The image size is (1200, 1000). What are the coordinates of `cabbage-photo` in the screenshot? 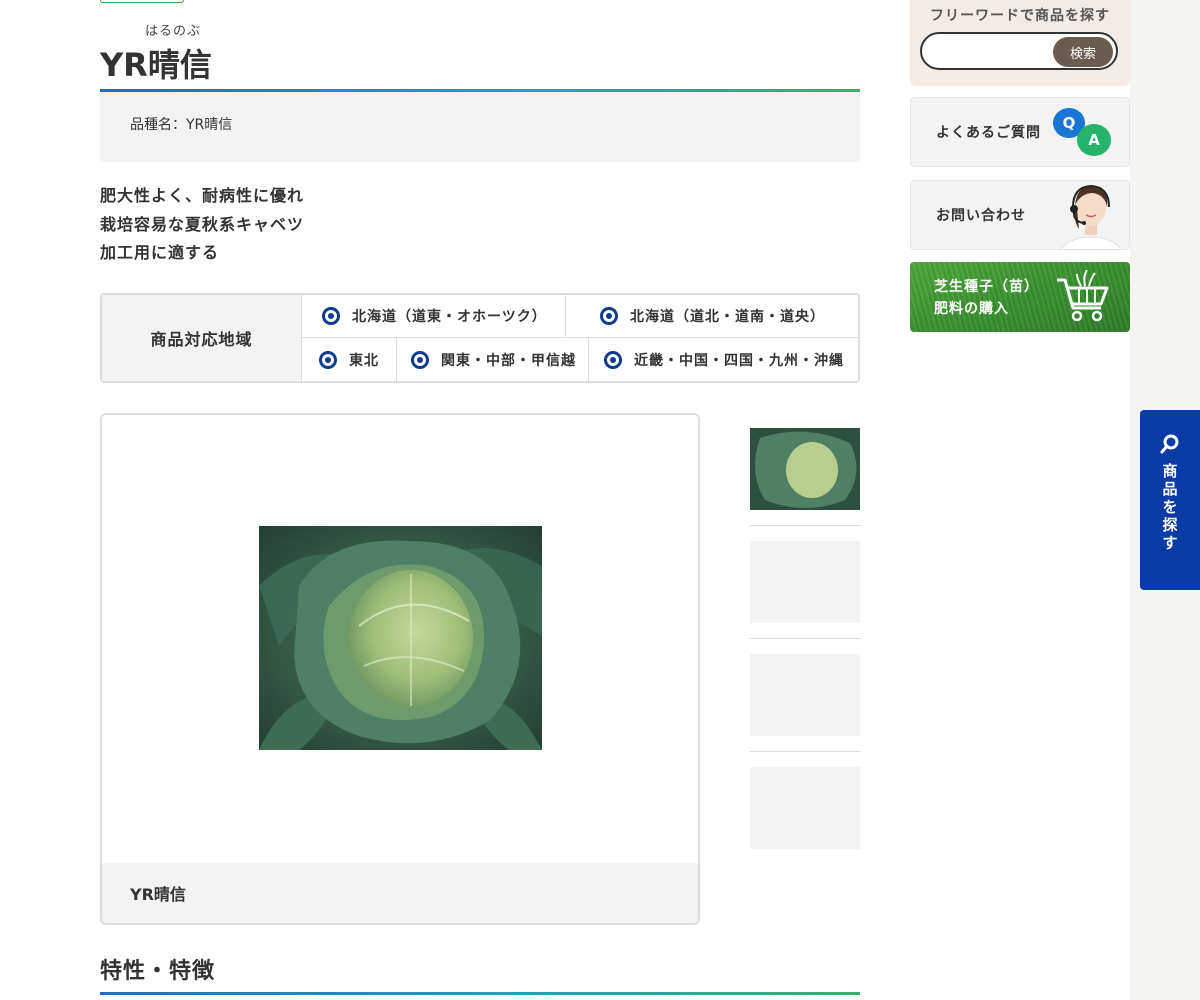 It's located at (400, 638).